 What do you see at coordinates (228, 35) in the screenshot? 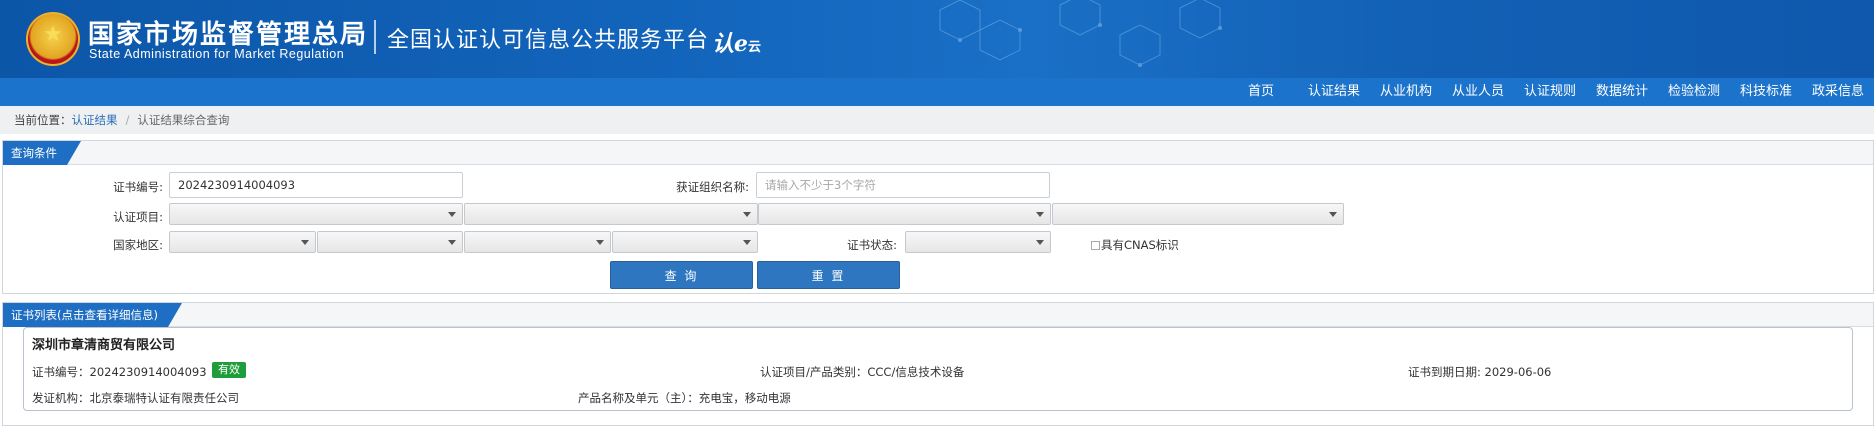
I see `org-title: 国家市场监督管理总局` at bounding box center [228, 35].